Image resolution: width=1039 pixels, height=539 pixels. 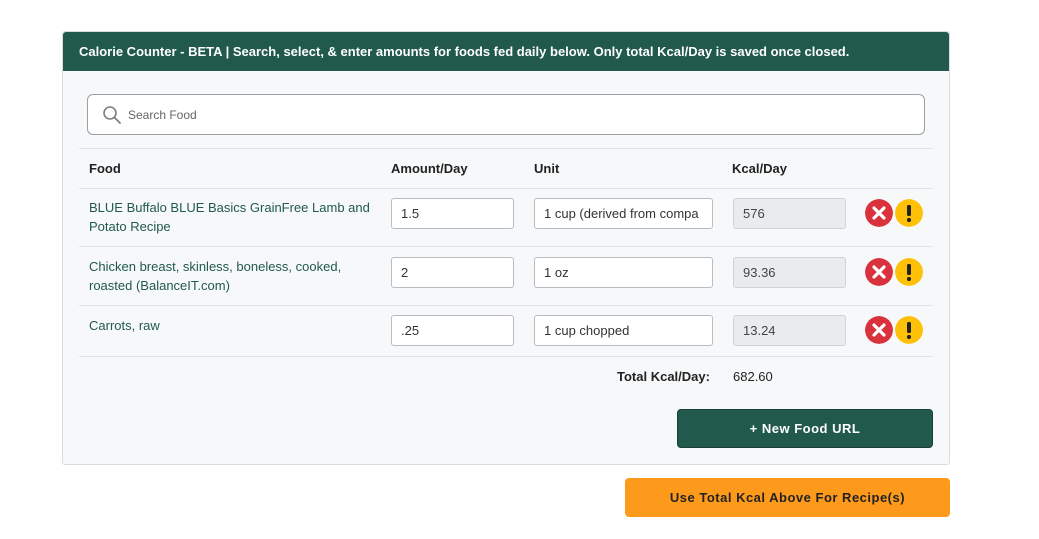 What do you see at coordinates (105, 168) in the screenshot?
I see `column-header-food: Food` at bounding box center [105, 168].